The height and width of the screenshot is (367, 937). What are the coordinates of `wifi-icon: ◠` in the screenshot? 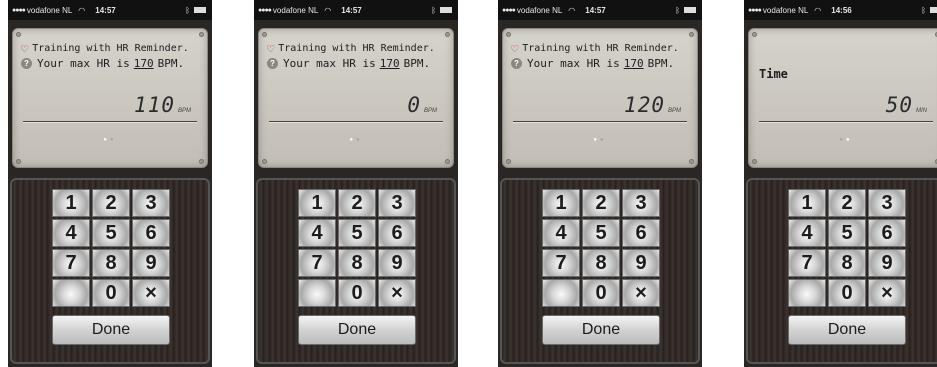 It's located at (328, 10).